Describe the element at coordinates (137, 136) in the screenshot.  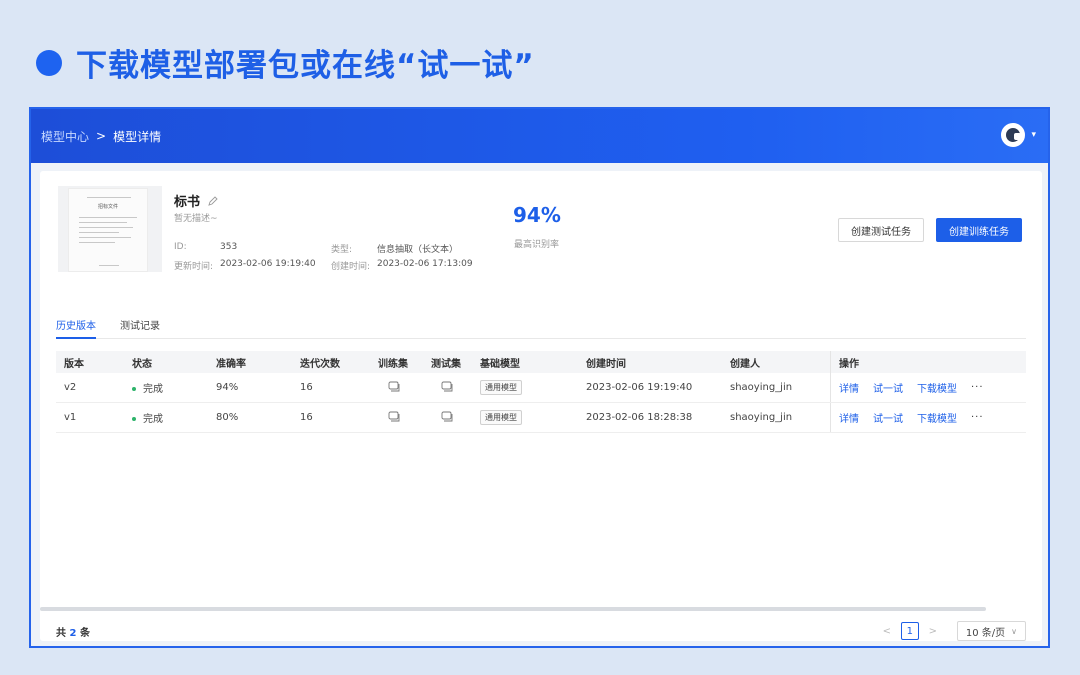
I see `breadcrumb-current: 模型详情` at that location.